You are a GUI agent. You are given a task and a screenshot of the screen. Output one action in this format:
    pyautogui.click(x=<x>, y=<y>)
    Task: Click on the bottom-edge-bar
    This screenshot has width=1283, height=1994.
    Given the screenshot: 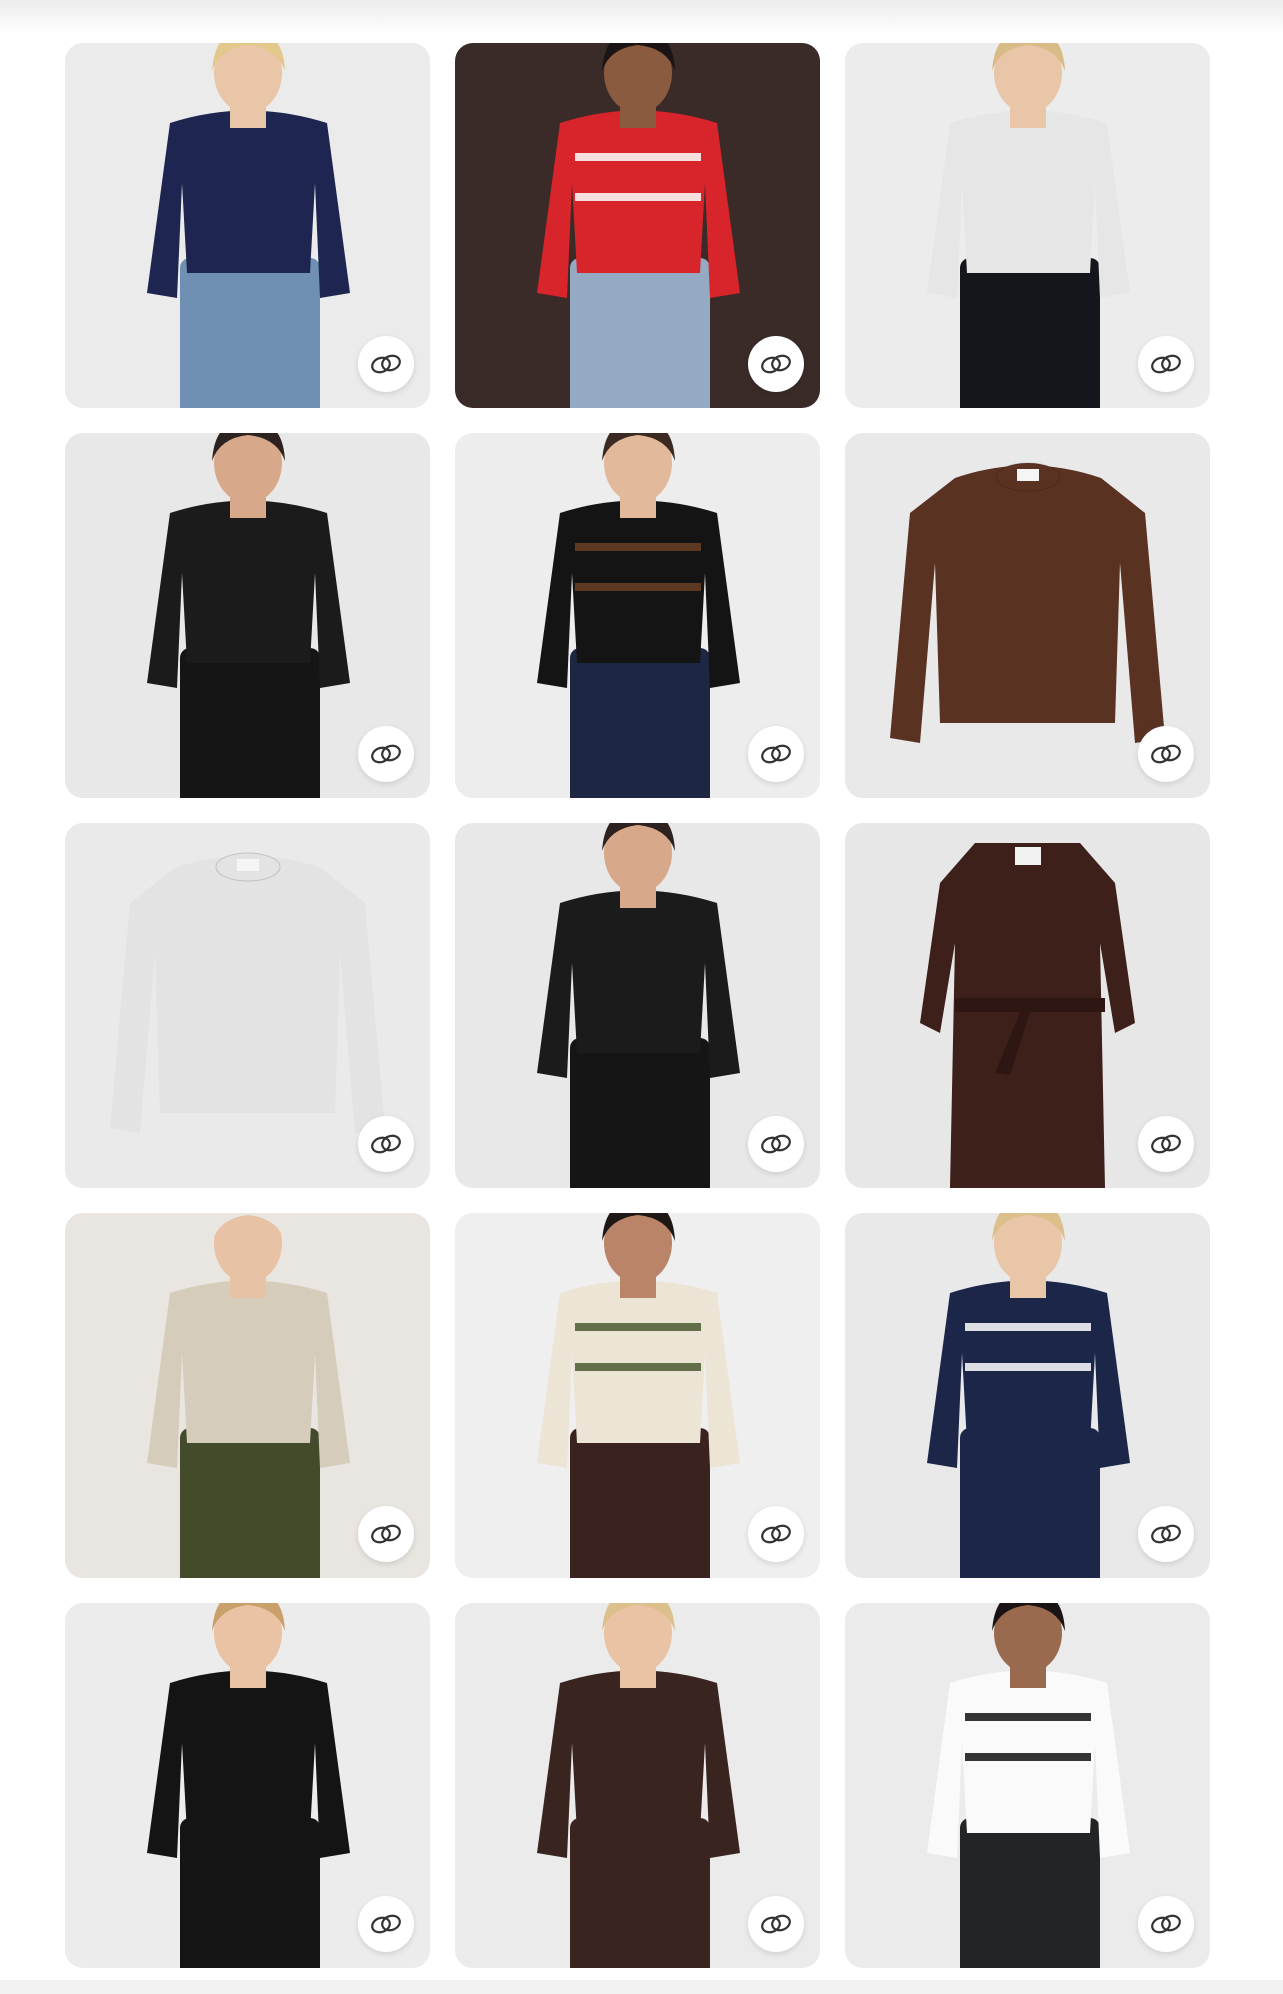 What is the action you would take?
    pyautogui.click(x=641, y=1987)
    